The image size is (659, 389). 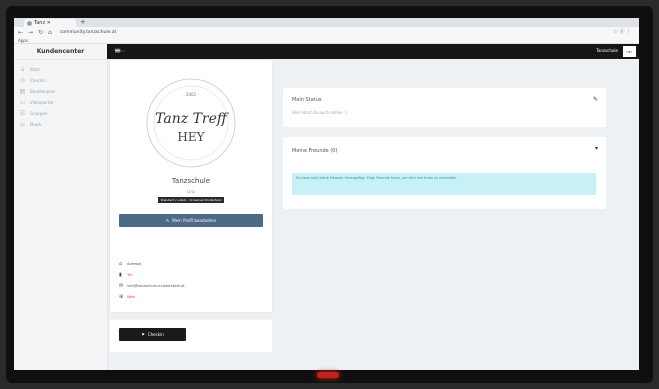 What do you see at coordinates (596, 148) in the screenshot?
I see `collapse-icon: ▾` at bounding box center [596, 148].